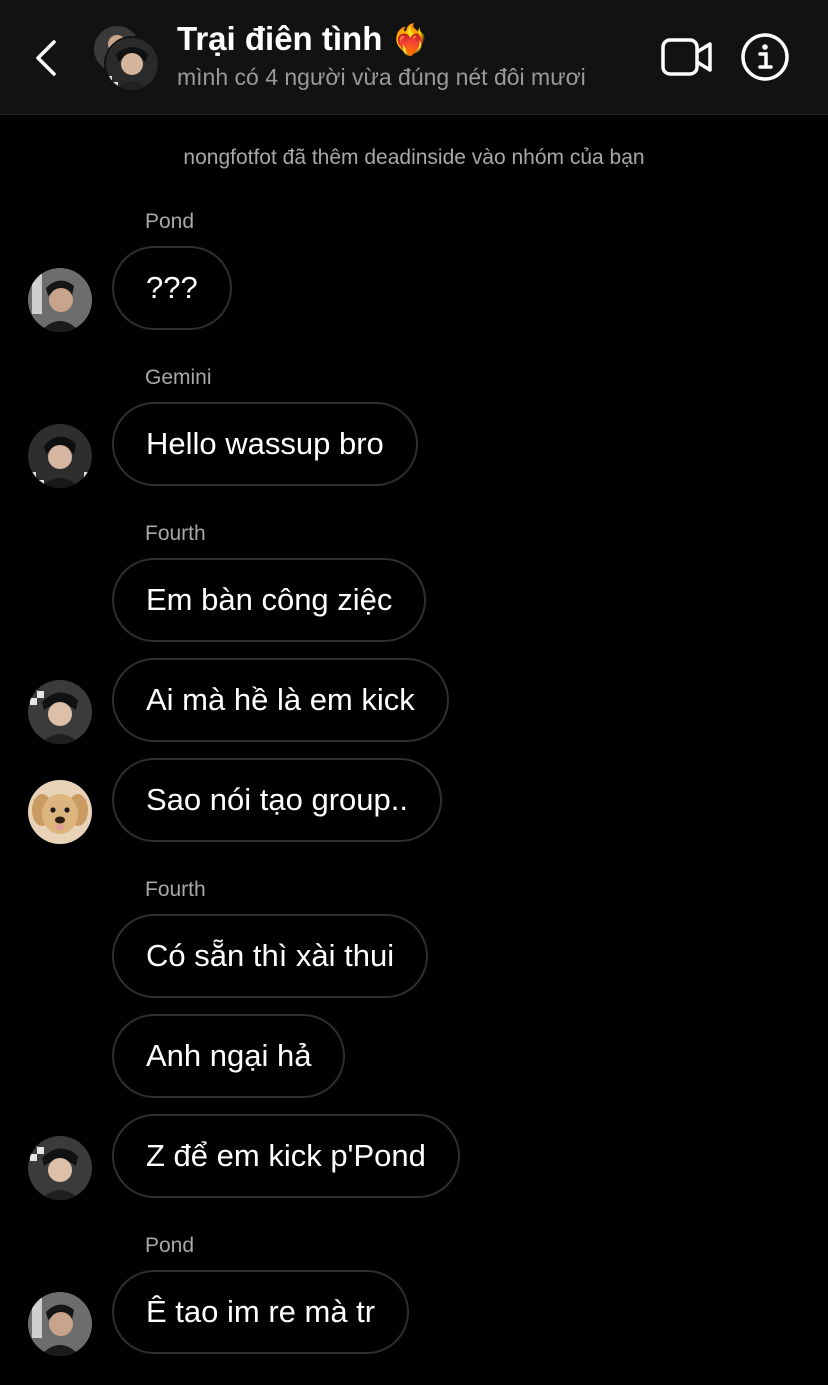  I want to click on video-call-icon, so click(686, 57).